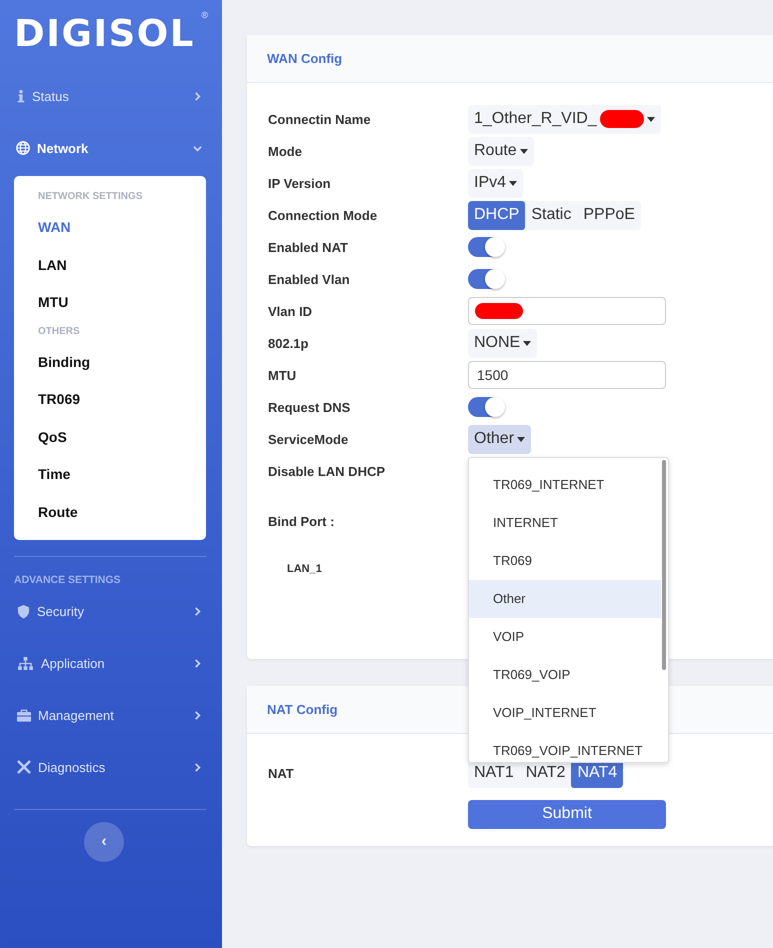 The height and width of the screenshot is (948, 773). What do you see at coordinates (567, 311) in the screenshot?
I see `input-field` at bounding box center [567, 311].